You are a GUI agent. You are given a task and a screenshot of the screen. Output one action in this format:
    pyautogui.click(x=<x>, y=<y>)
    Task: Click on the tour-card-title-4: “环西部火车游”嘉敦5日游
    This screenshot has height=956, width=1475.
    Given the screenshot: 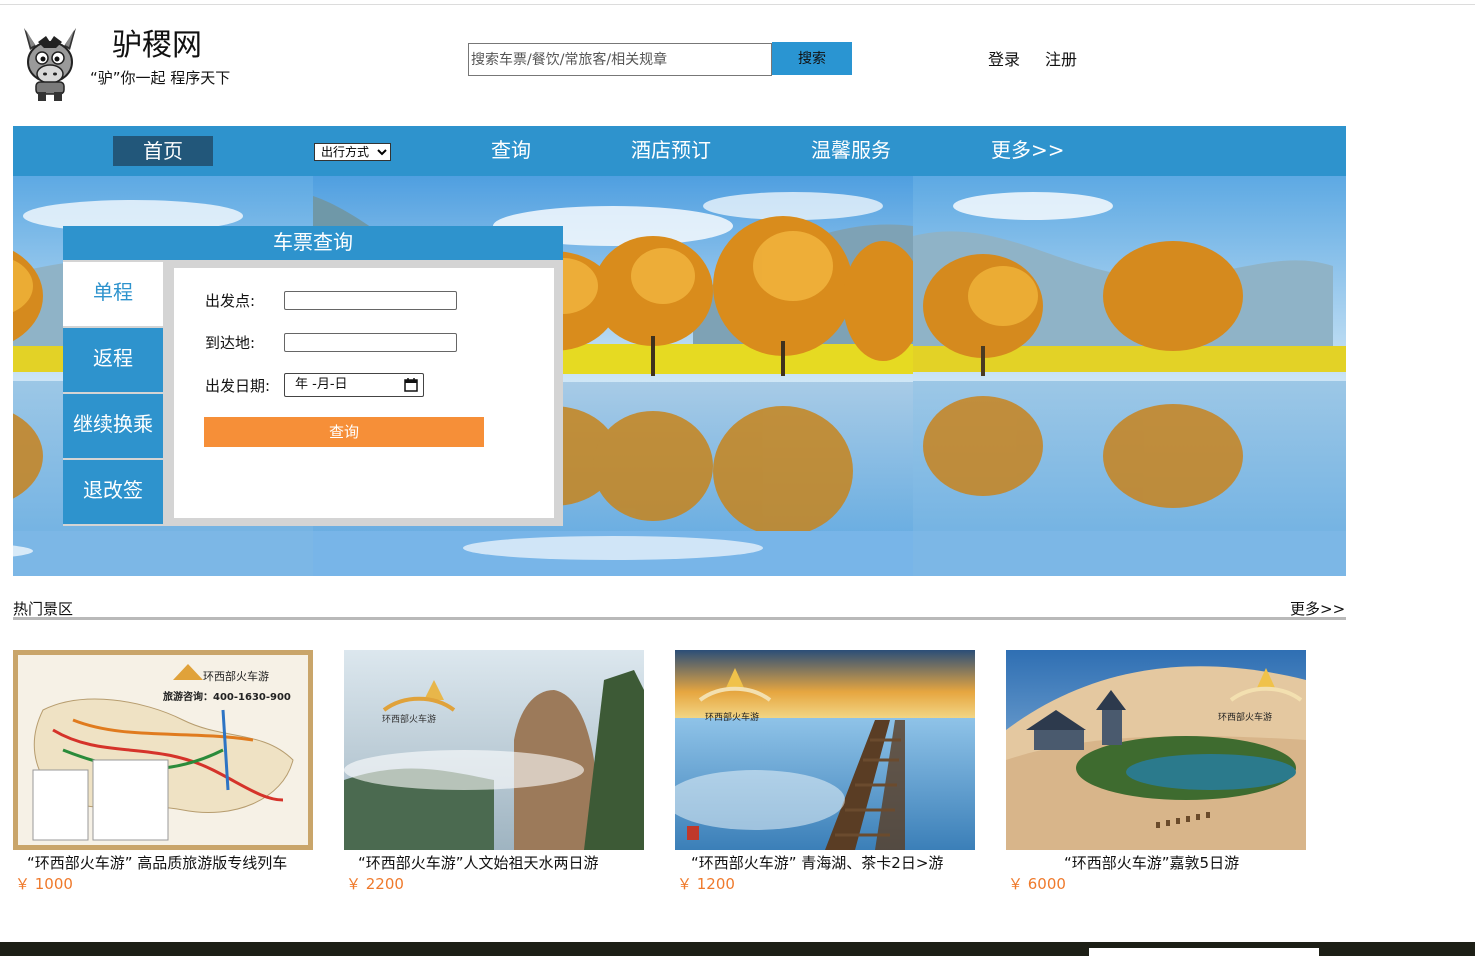 What is the action you would take?
    pyautogui.click(x=1151, y=862)
    